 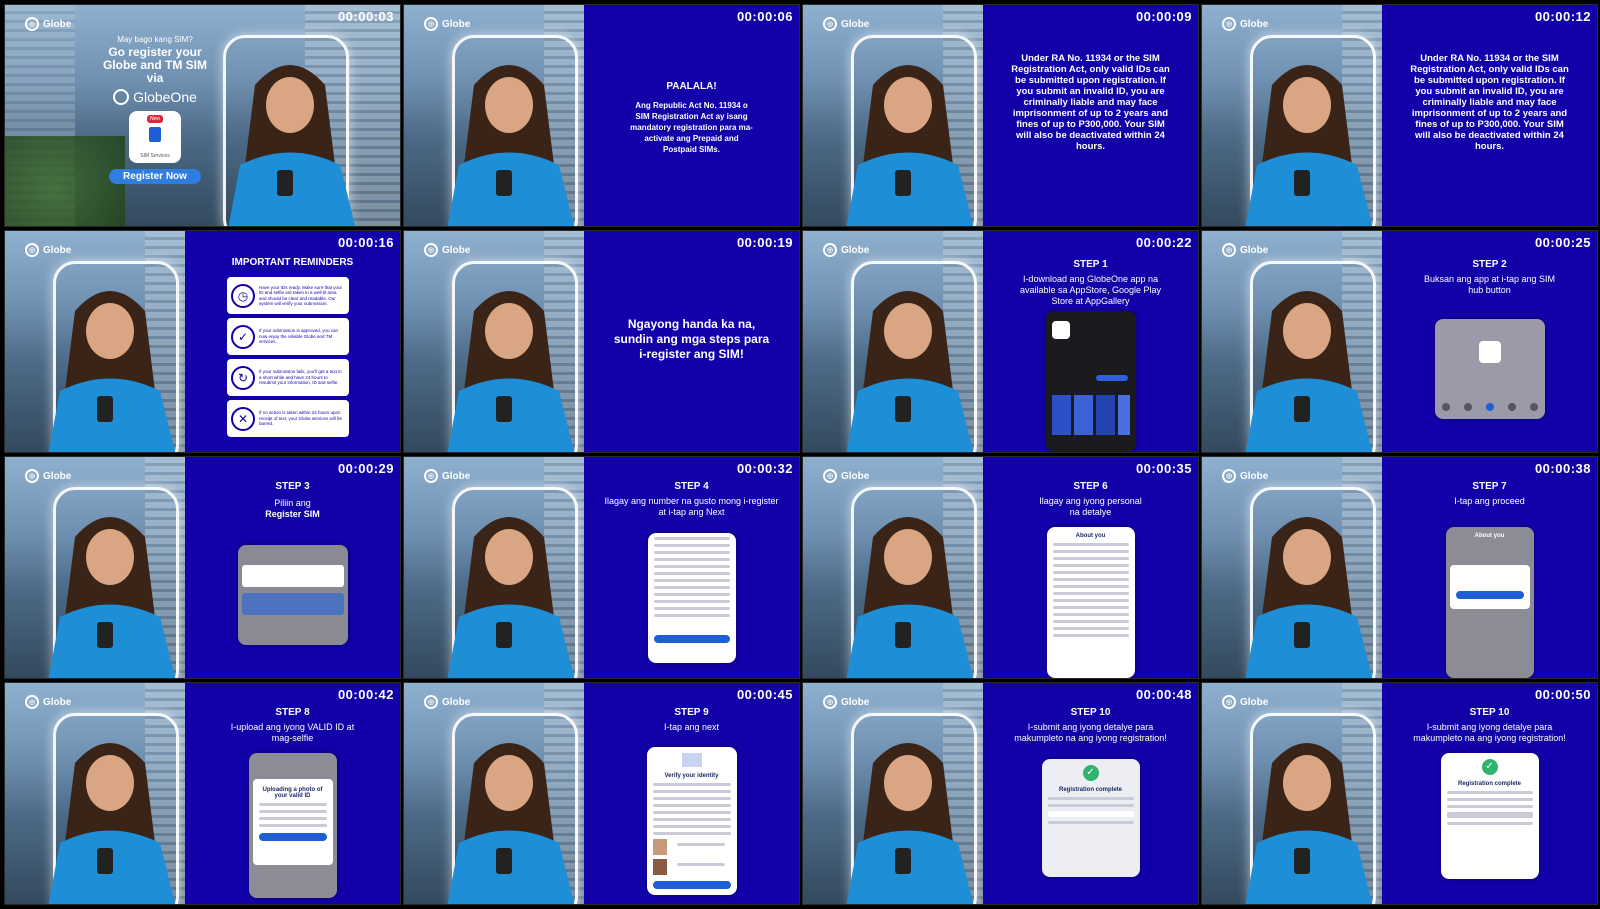 I want to click on about-you-form-mock: About you, so click(x=1090, y=602).